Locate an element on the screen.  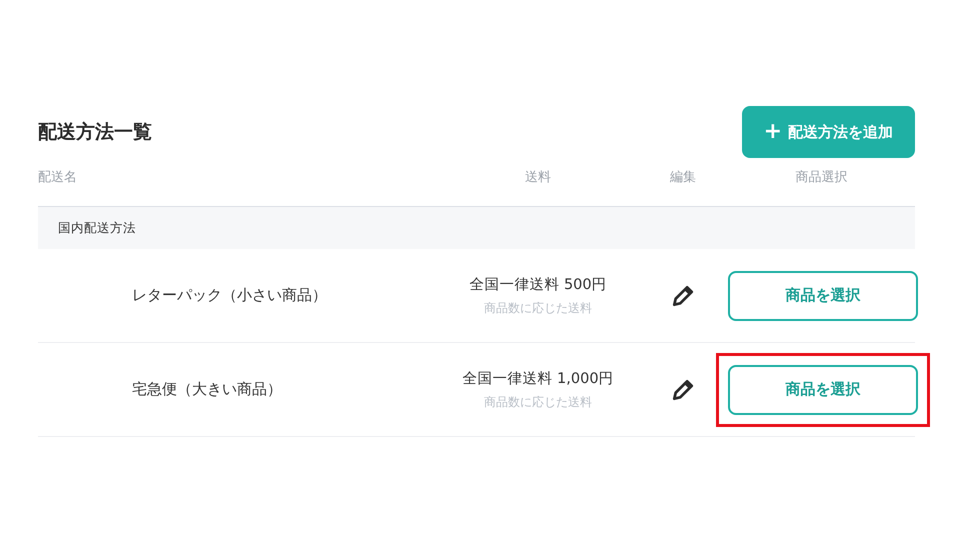
shipping-name: 宅急便（大きい商品） is located at coordinates (207, 389).